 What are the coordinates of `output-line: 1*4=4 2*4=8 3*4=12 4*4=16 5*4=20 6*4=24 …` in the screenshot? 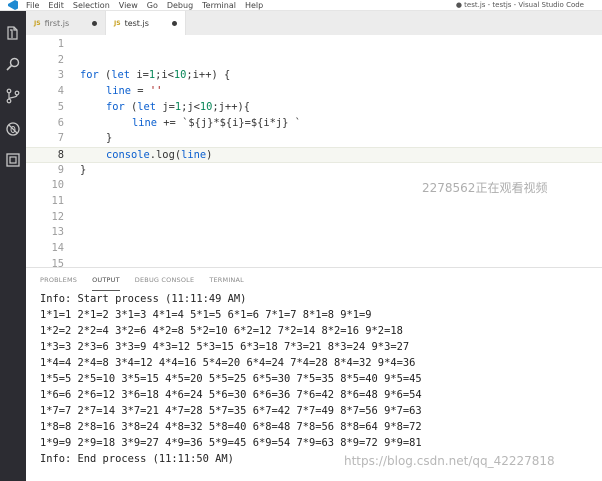 It's located at (228, 363).